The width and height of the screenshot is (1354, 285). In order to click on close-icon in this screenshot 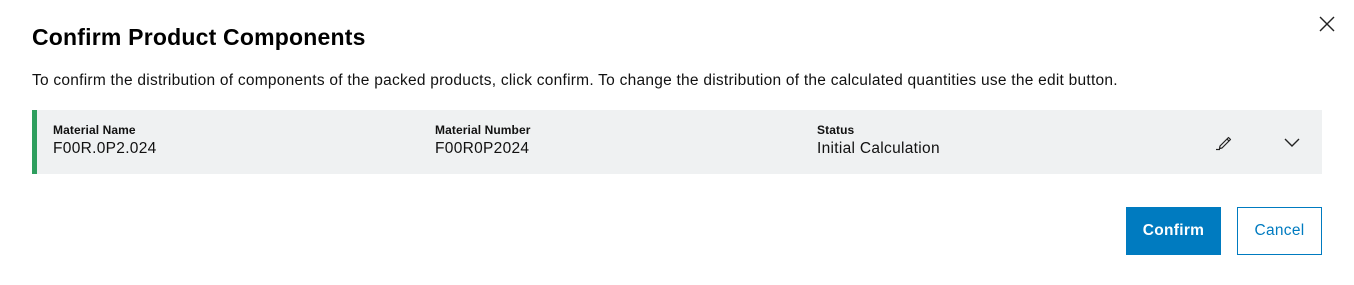, I will do `click(1327, 24)`.